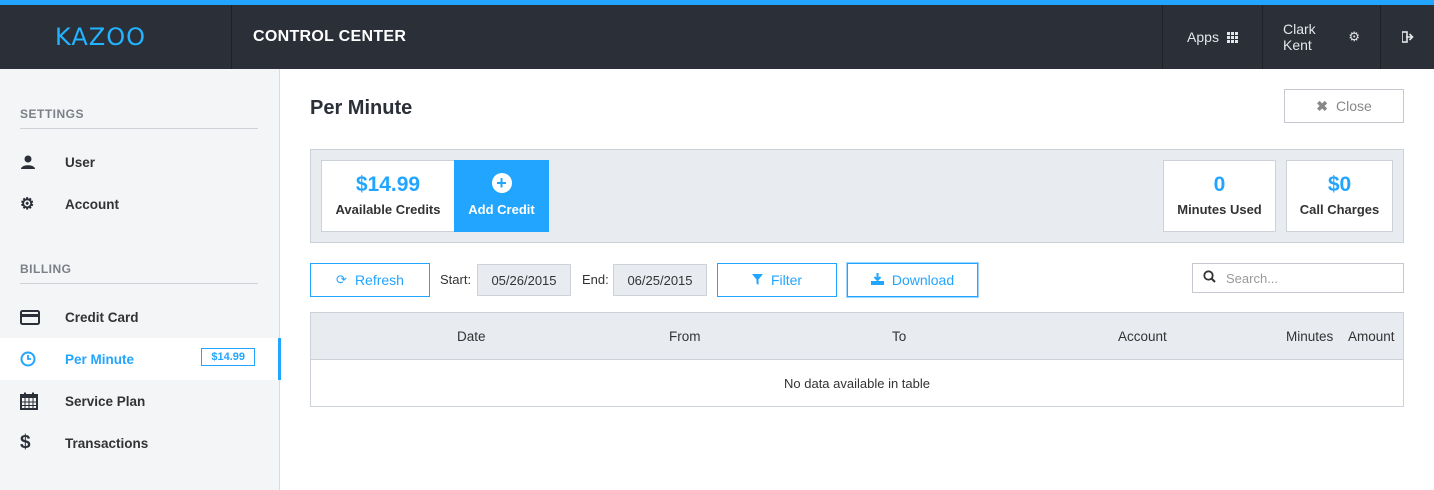  What do you see at coordinates (100, 37) in the screenshot?
I see `kazoo-logo: KAZOO` at bounding box center [100, 37].